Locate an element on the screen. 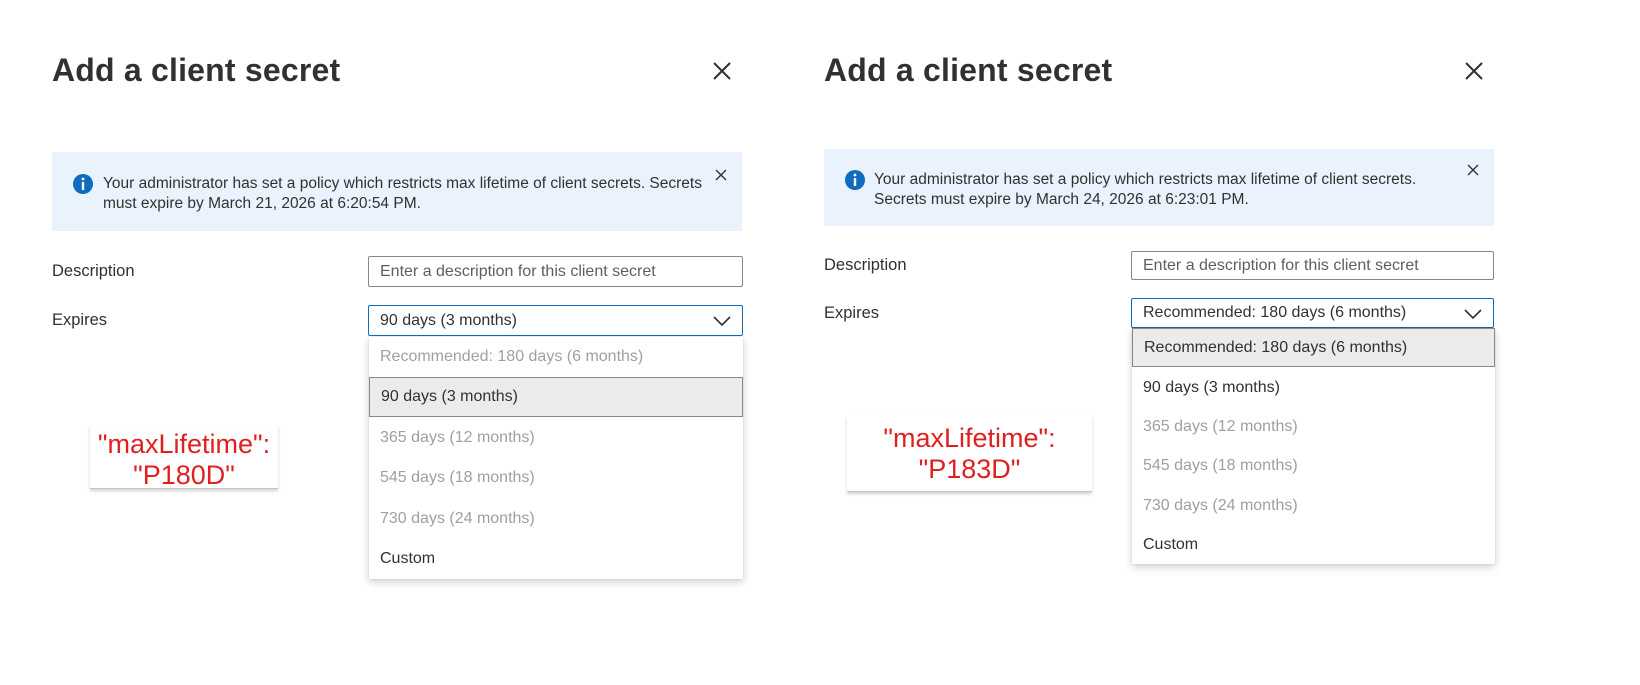  expires-selected-value: Recommended: 180 days (6 months) is located at coordinates (1275, 312).